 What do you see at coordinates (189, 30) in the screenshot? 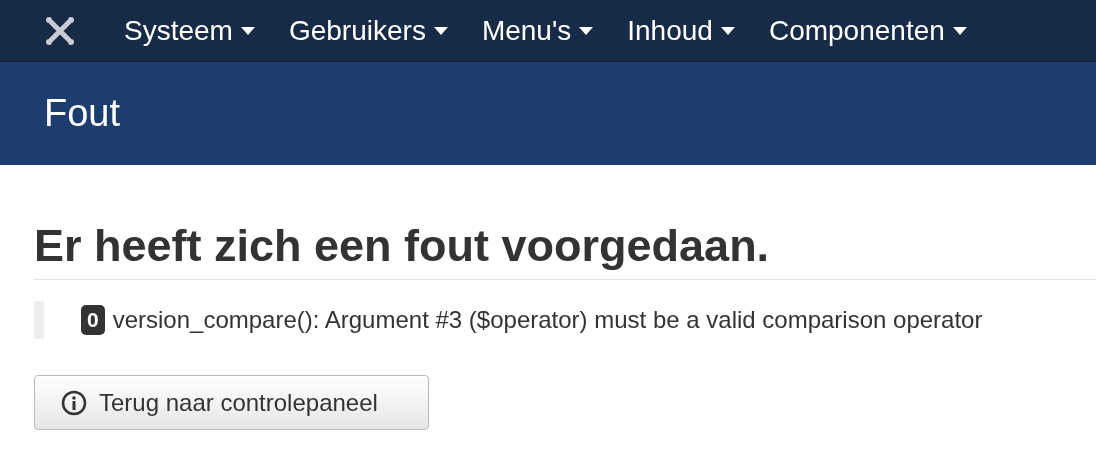
I see `nav-menu: Systeem` at bounding box center [189, 30].